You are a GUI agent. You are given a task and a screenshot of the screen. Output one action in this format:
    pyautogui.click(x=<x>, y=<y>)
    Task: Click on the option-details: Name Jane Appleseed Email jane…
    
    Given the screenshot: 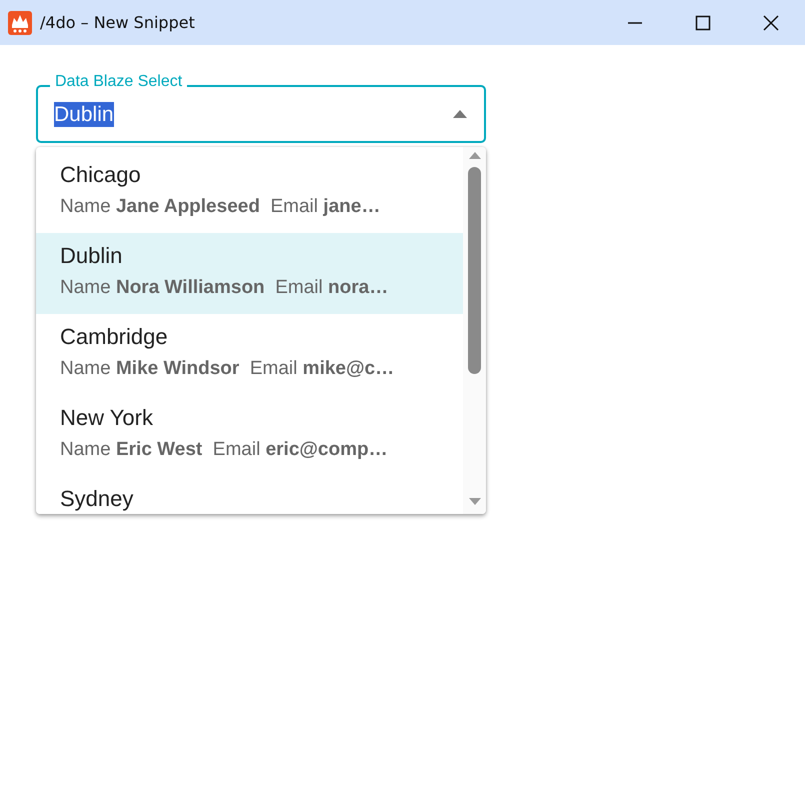 What is the action you would take?
    pyautogui.click(x=220, y=207)
    